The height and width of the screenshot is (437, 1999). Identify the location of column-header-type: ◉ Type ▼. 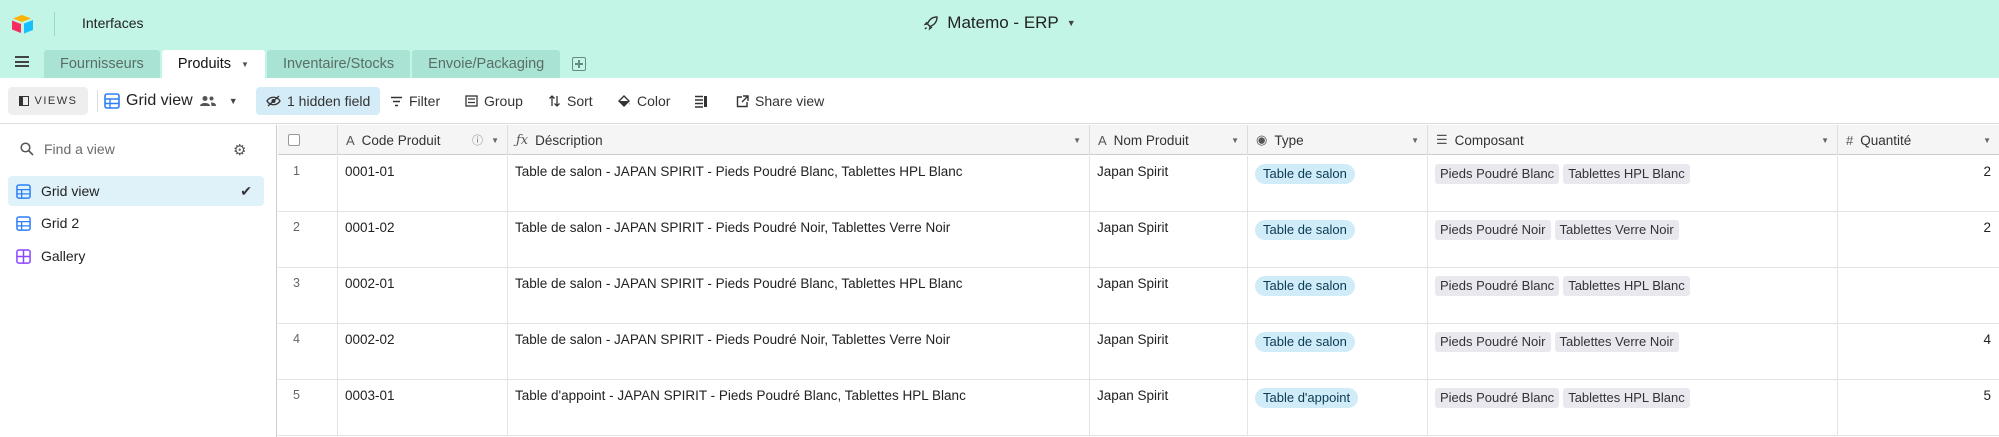
(1338, 140).